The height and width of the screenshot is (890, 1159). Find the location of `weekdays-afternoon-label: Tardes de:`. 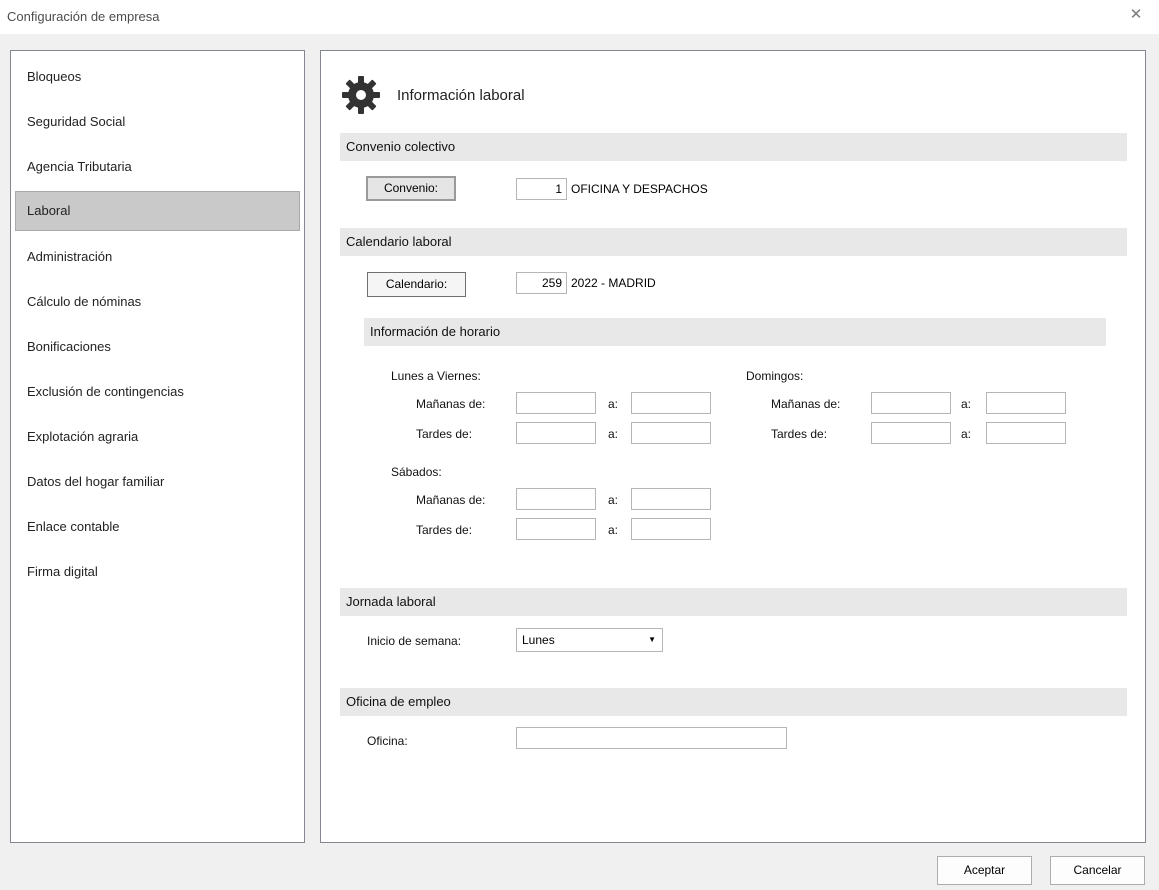

weekdays-afternoon-label: Tardes de: is located at coordinates (444, 434).